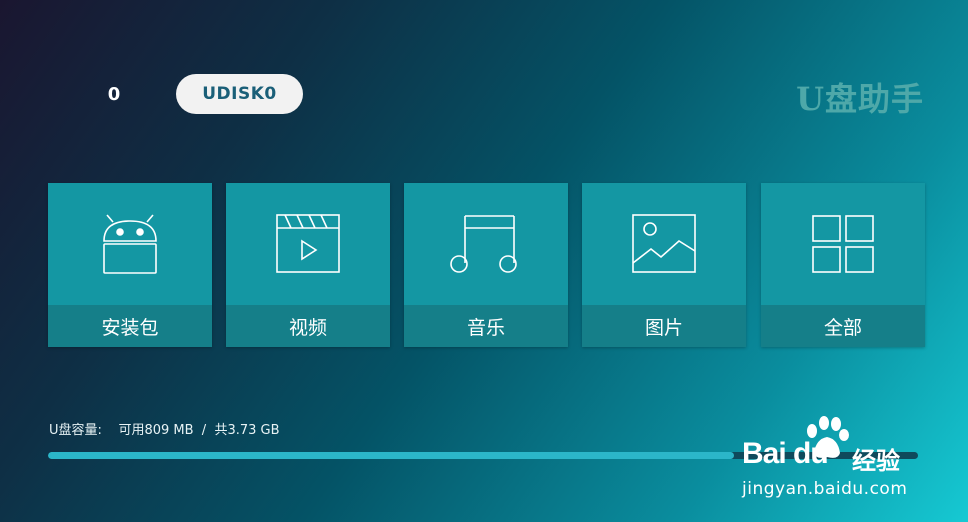 Image resolution: width=968 pixels, height=522 pixels. I want to click on baidu-jingyan-watermark: Bai du 经验 jingyan.baidu.com, so click(832, 457).